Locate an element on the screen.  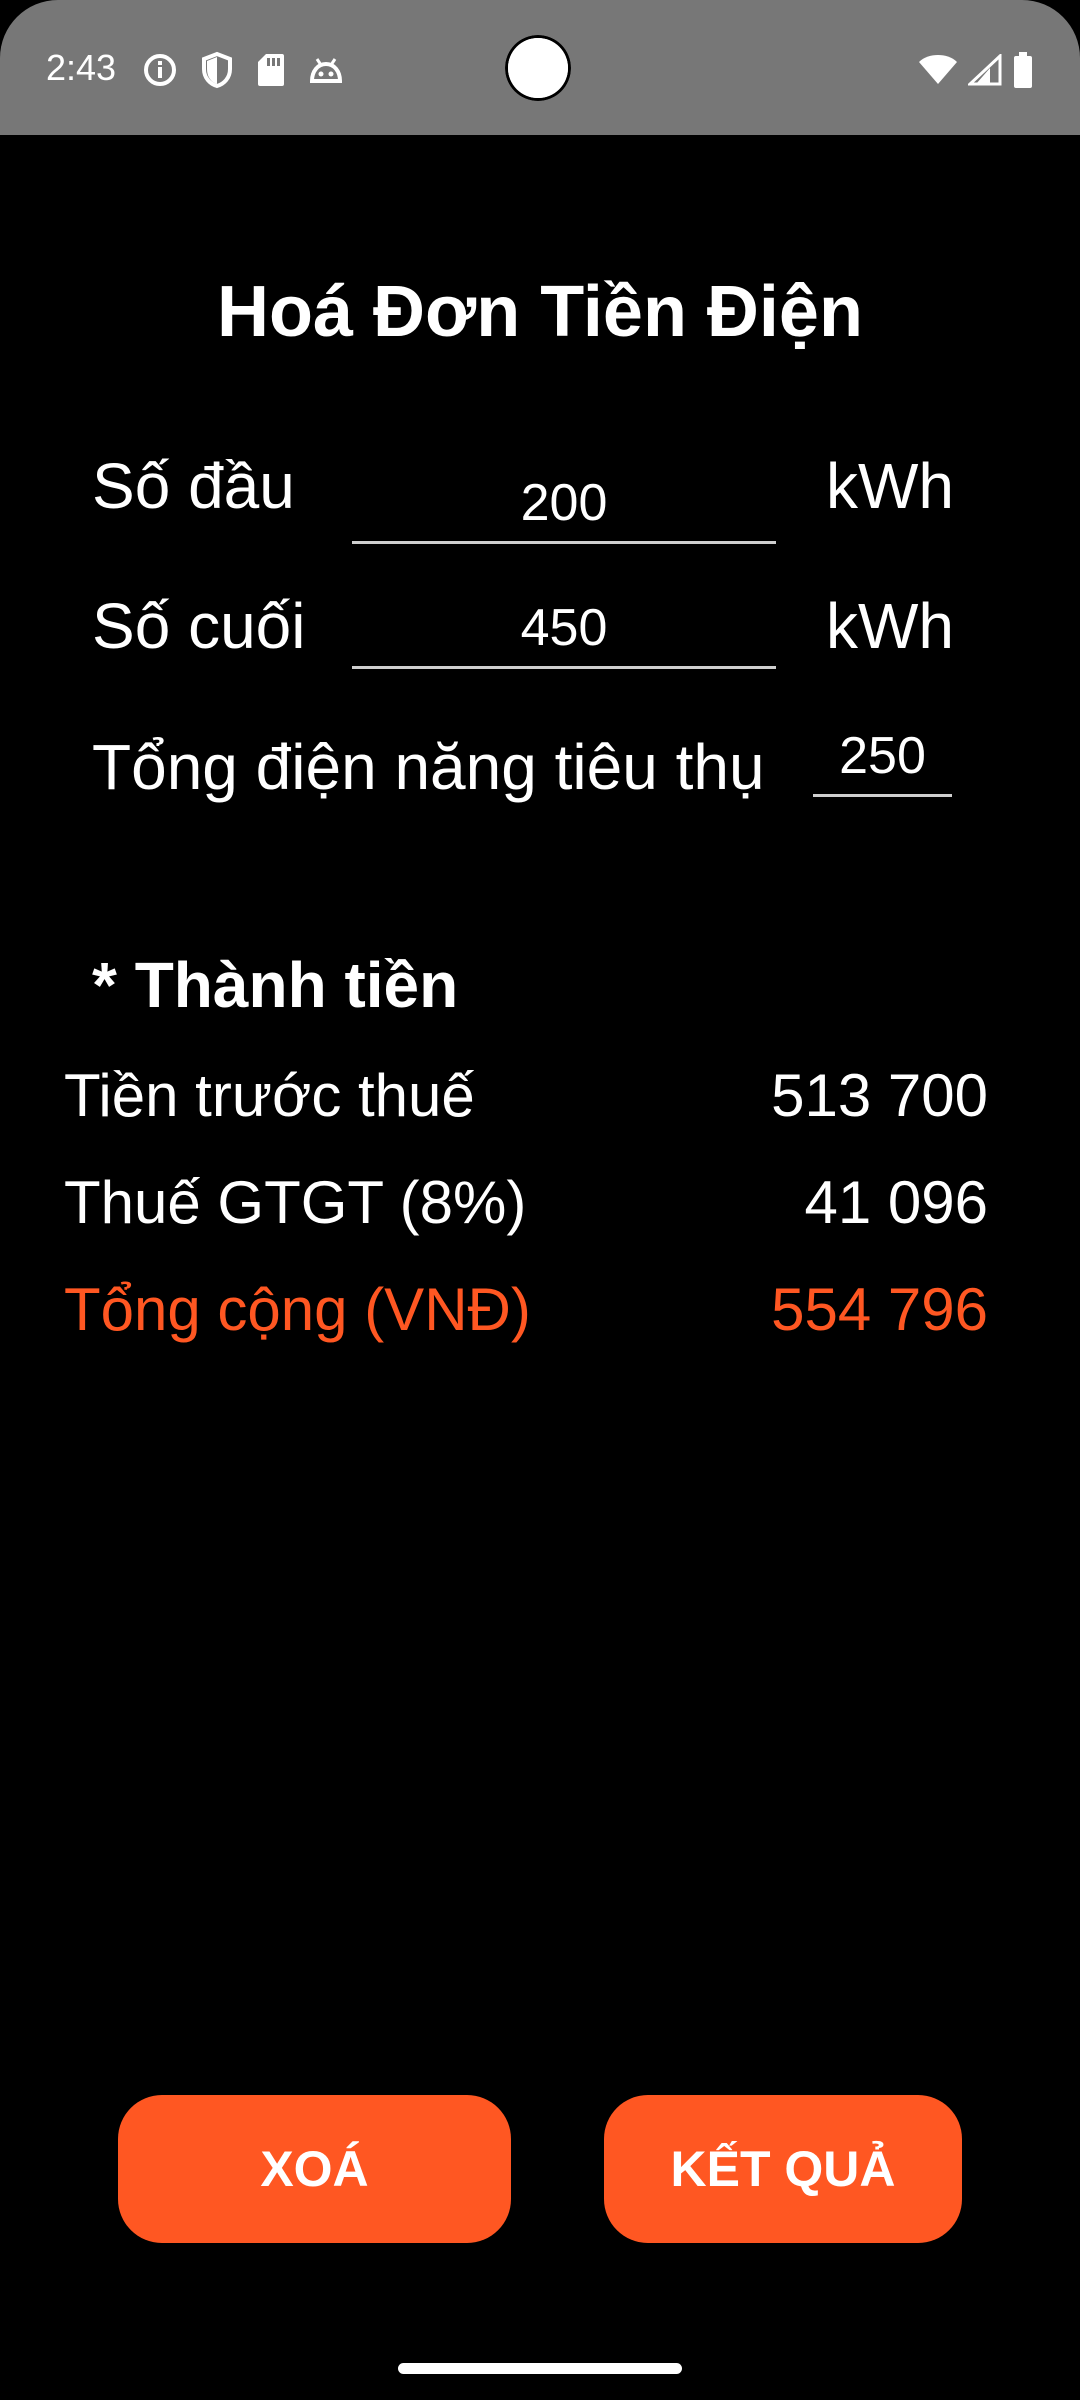
cell-signal-icon is located at coordinates (985, 70).